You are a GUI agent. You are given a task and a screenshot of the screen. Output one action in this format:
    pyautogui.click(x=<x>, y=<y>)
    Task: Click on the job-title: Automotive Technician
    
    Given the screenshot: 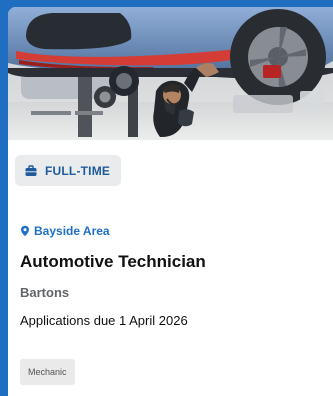 What is the action you would take?
    pyautogui.click(x=113, y=262)
    